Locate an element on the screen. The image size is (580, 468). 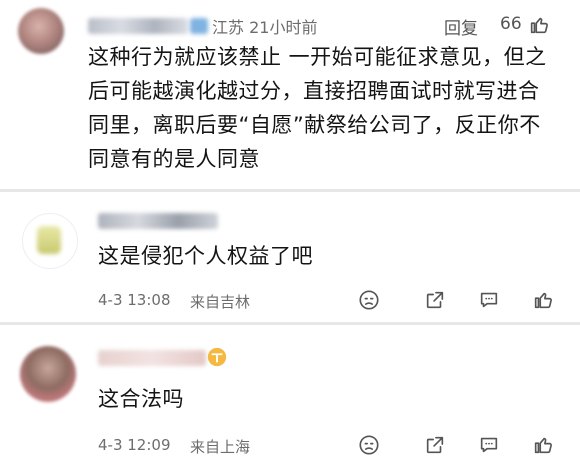
comment-location: 来自上海 is located at coordinates (220, 447).